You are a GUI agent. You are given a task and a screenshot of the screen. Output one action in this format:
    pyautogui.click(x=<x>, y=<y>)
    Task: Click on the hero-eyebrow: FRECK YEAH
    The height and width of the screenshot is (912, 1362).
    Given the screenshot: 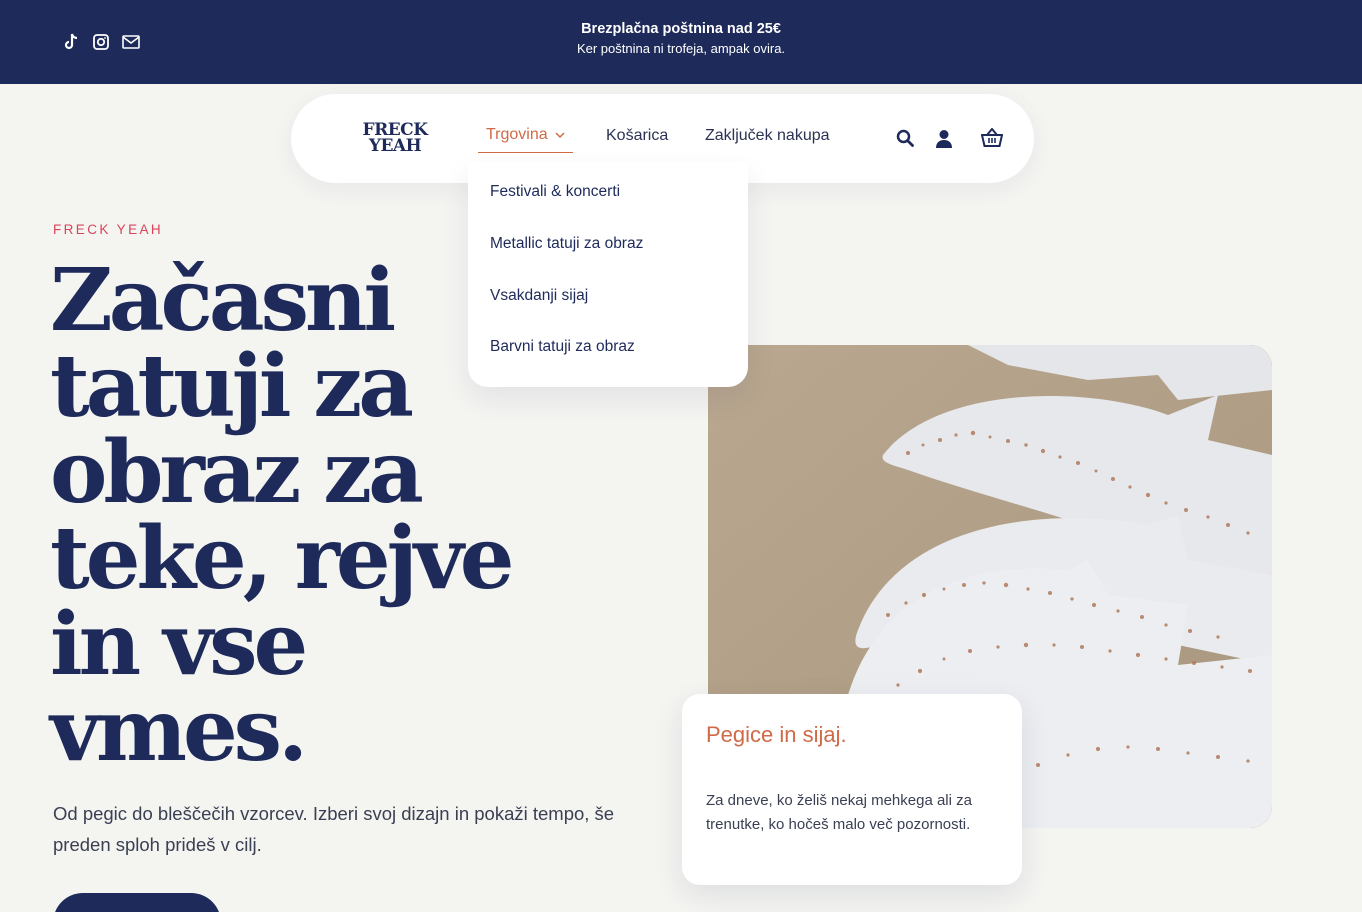 What is the action you would take?
    pyautogui.click(x=108, y=229)
    